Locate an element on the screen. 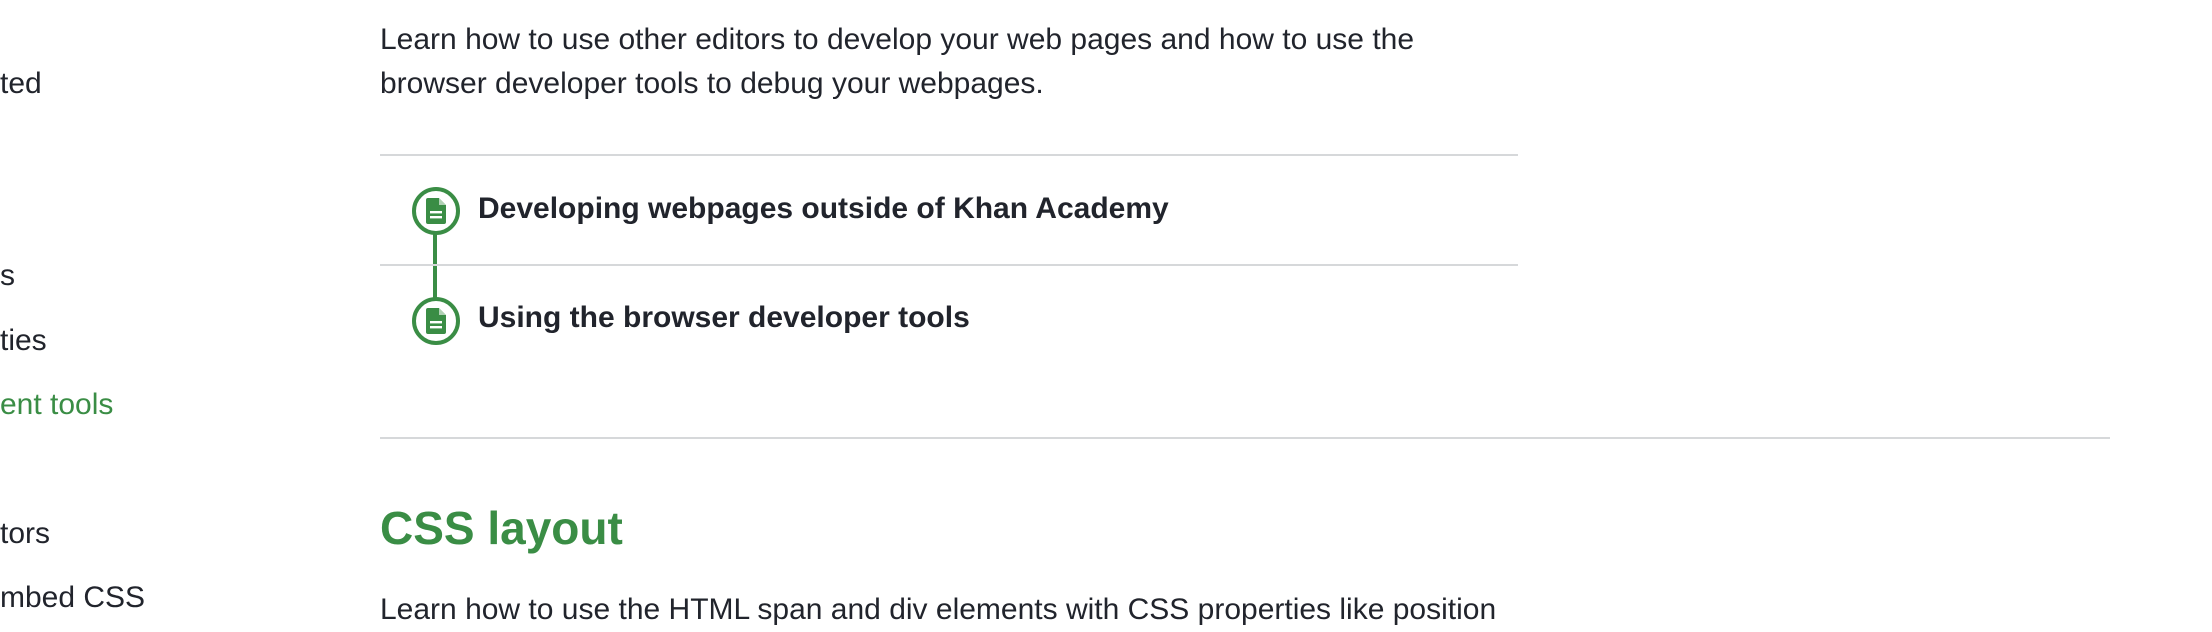 The image size is (2212, 632). sidebar-item-development-tools: ent tools is located at coordinates (56, 405).